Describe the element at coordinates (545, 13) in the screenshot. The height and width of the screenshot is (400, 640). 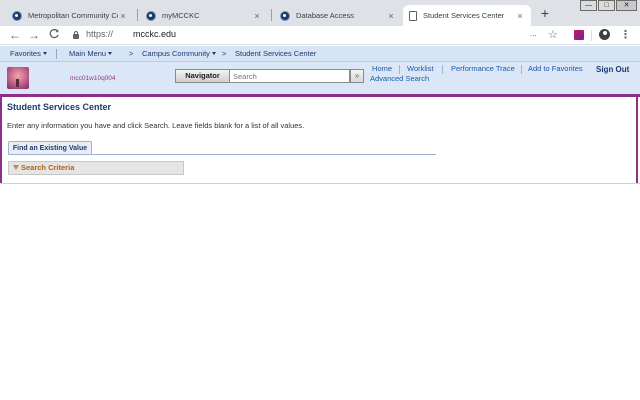
I see `new-tab-button: +` at that location.